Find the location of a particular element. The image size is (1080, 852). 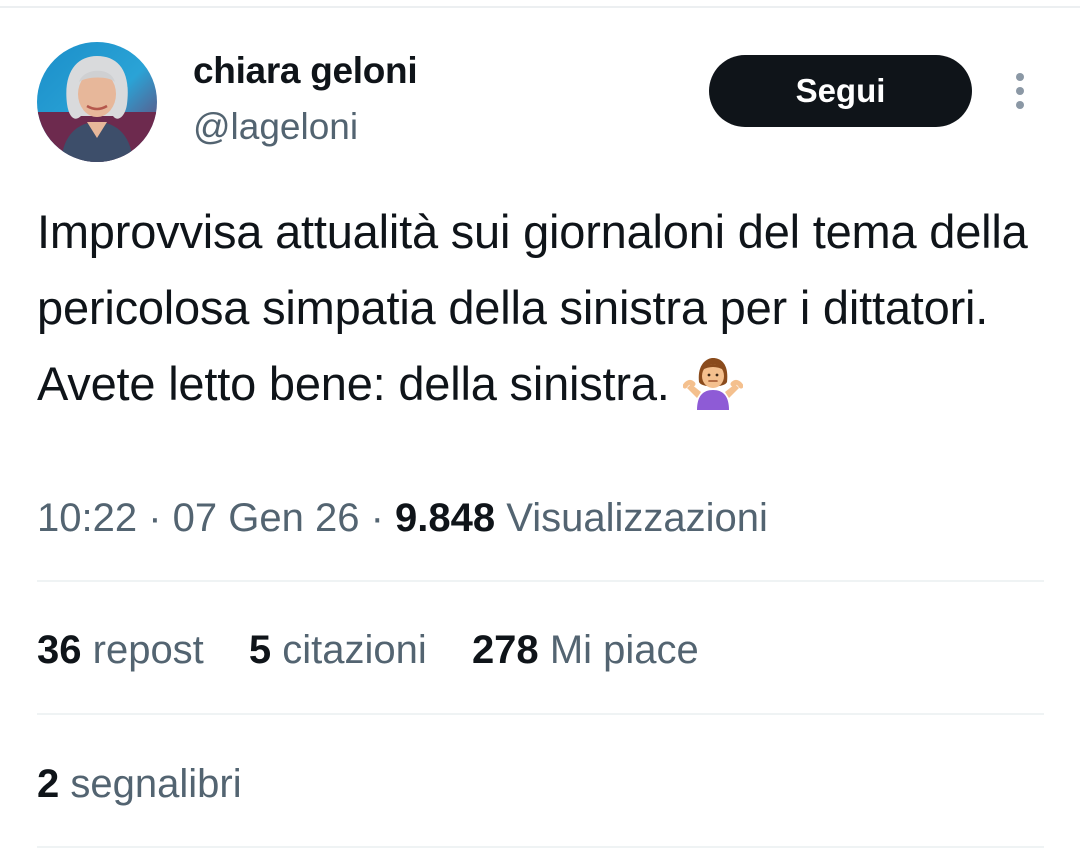

reposts-count: 36 is located at coordinates (59, 650).